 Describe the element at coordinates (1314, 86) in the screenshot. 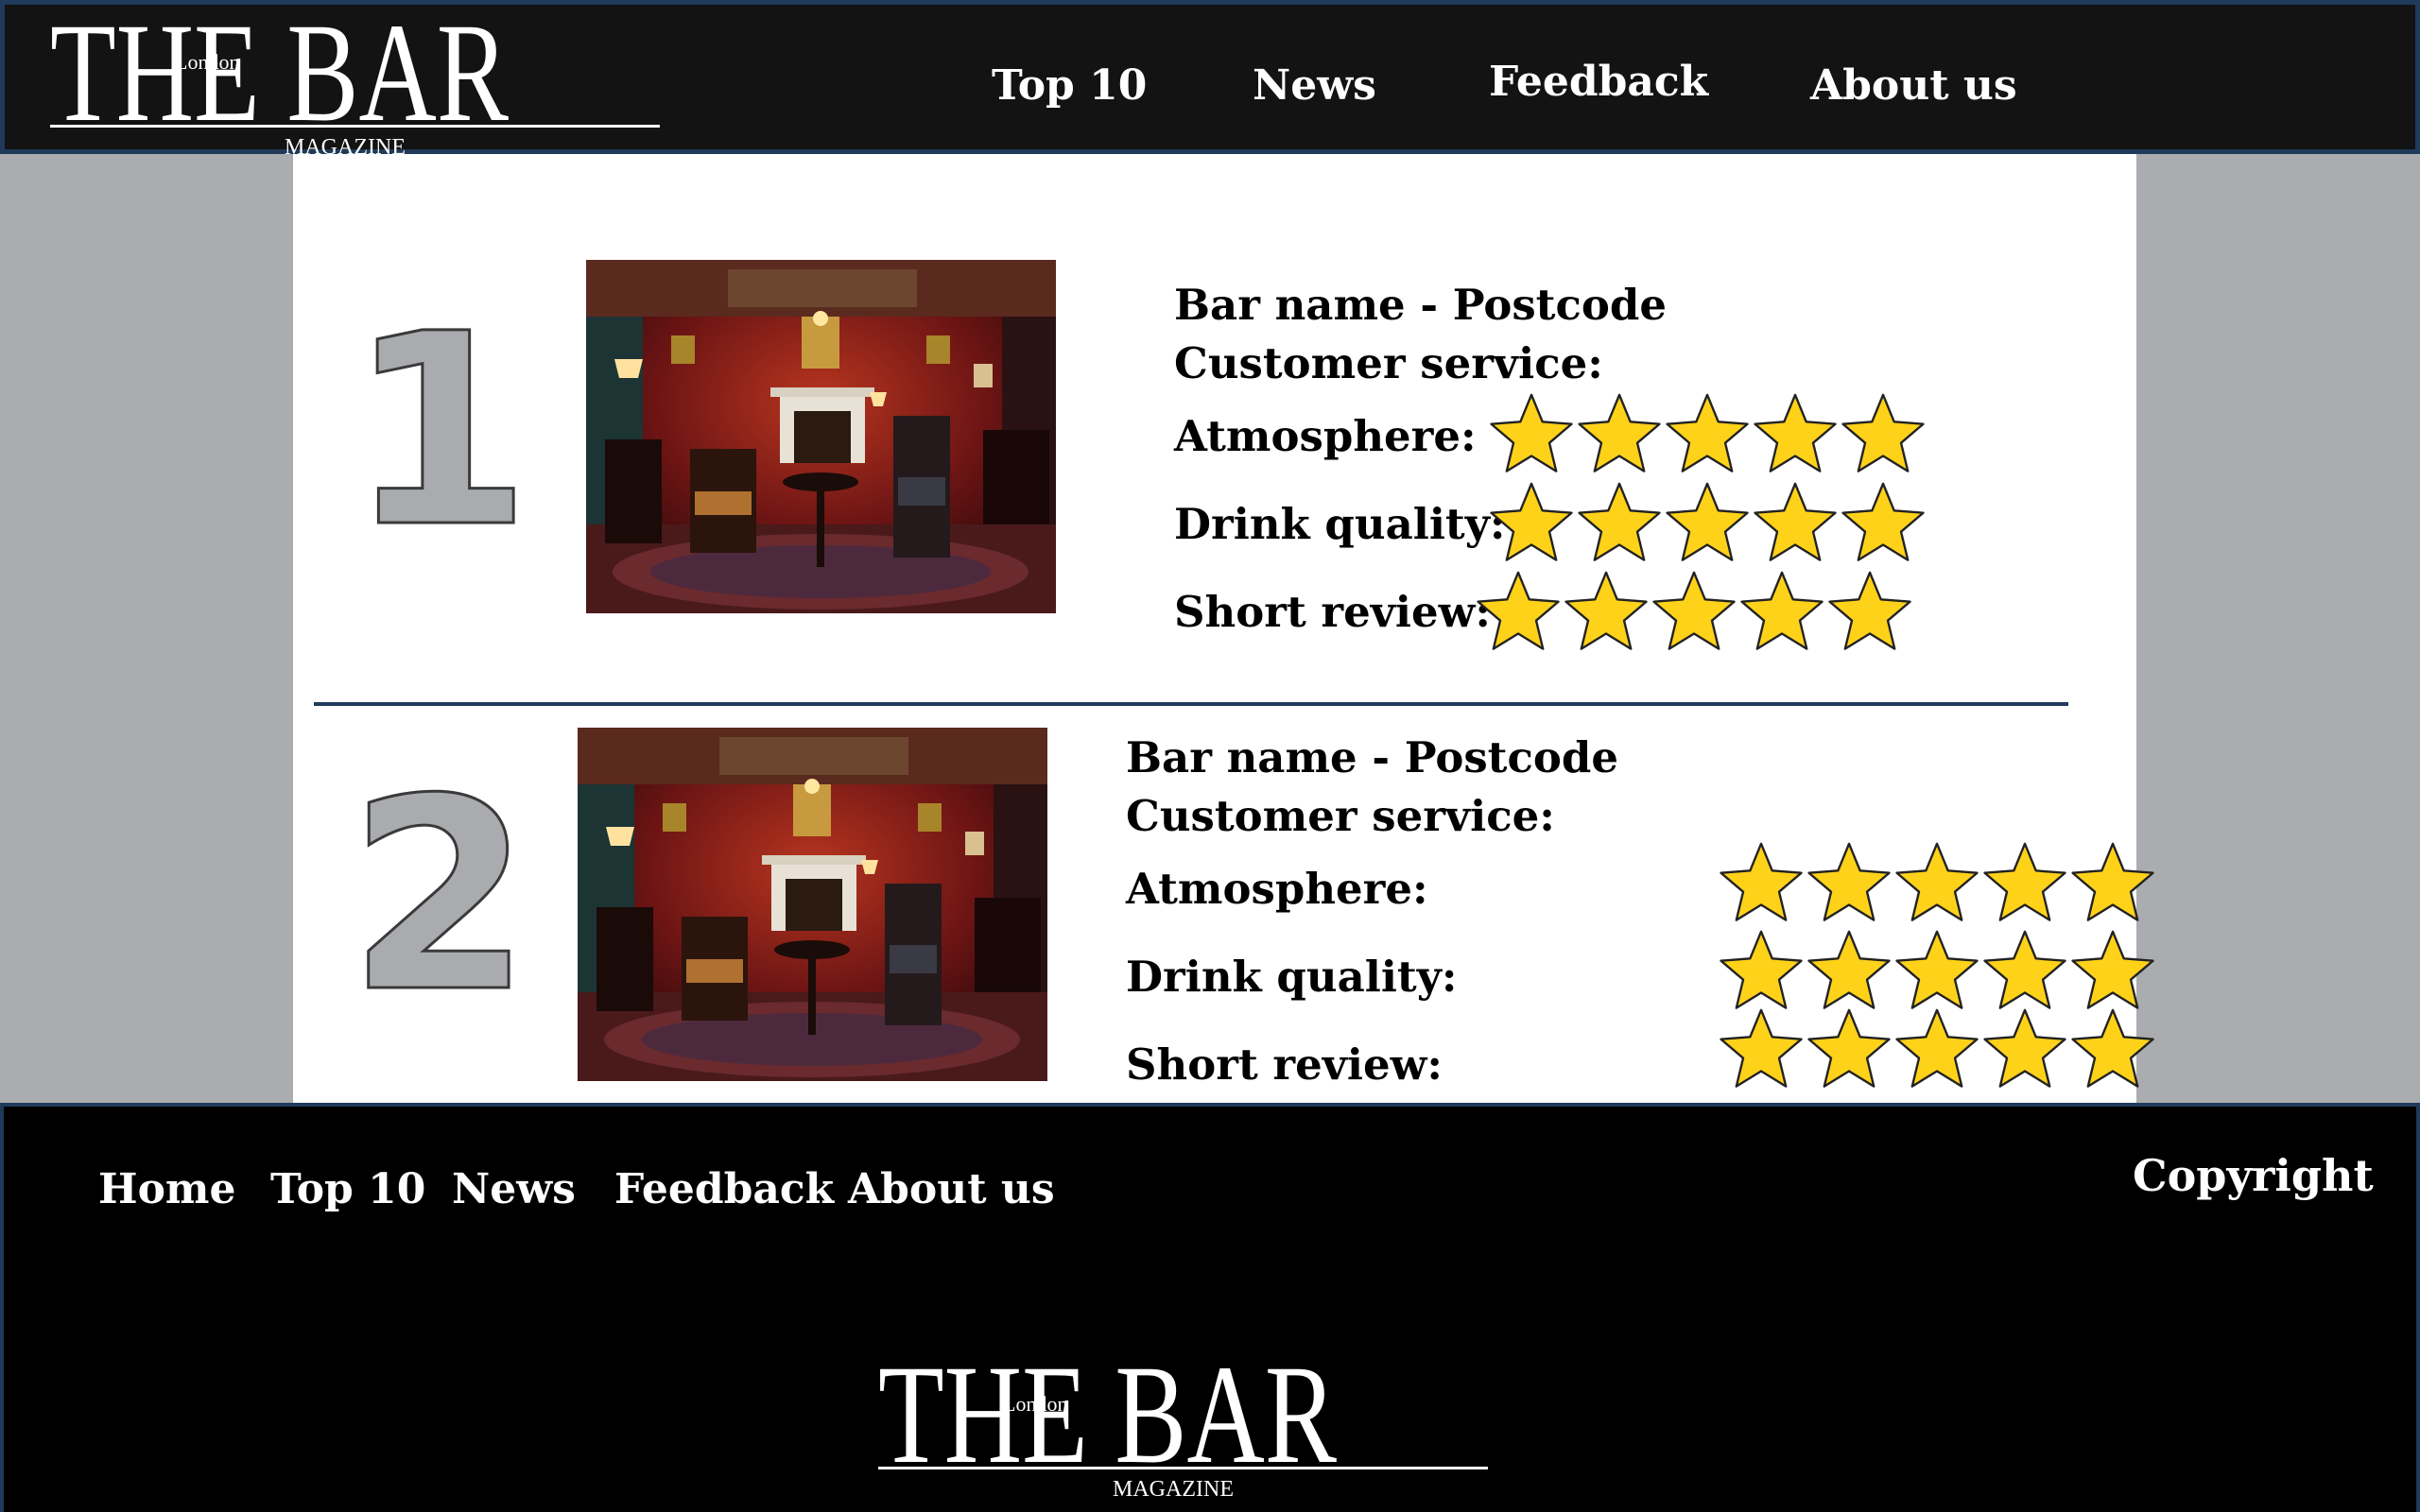

I see `nav-news: News` at that location.